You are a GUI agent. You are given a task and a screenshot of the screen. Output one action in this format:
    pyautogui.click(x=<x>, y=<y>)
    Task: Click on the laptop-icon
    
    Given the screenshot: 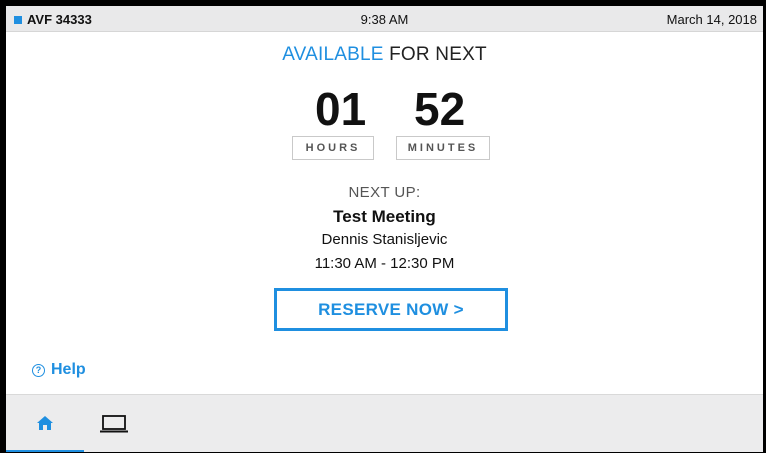 What is the action you would take?
    pyautogui.click(x=114, y=424)
    